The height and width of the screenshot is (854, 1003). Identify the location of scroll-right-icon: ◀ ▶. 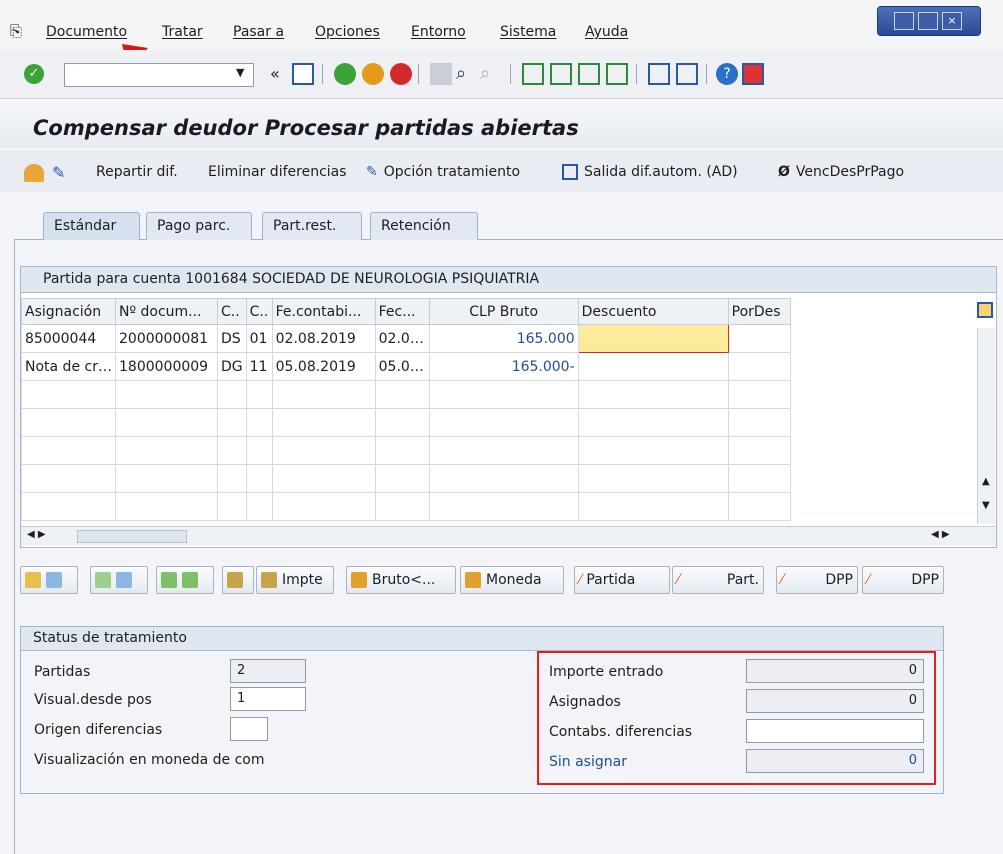
(940, 534).